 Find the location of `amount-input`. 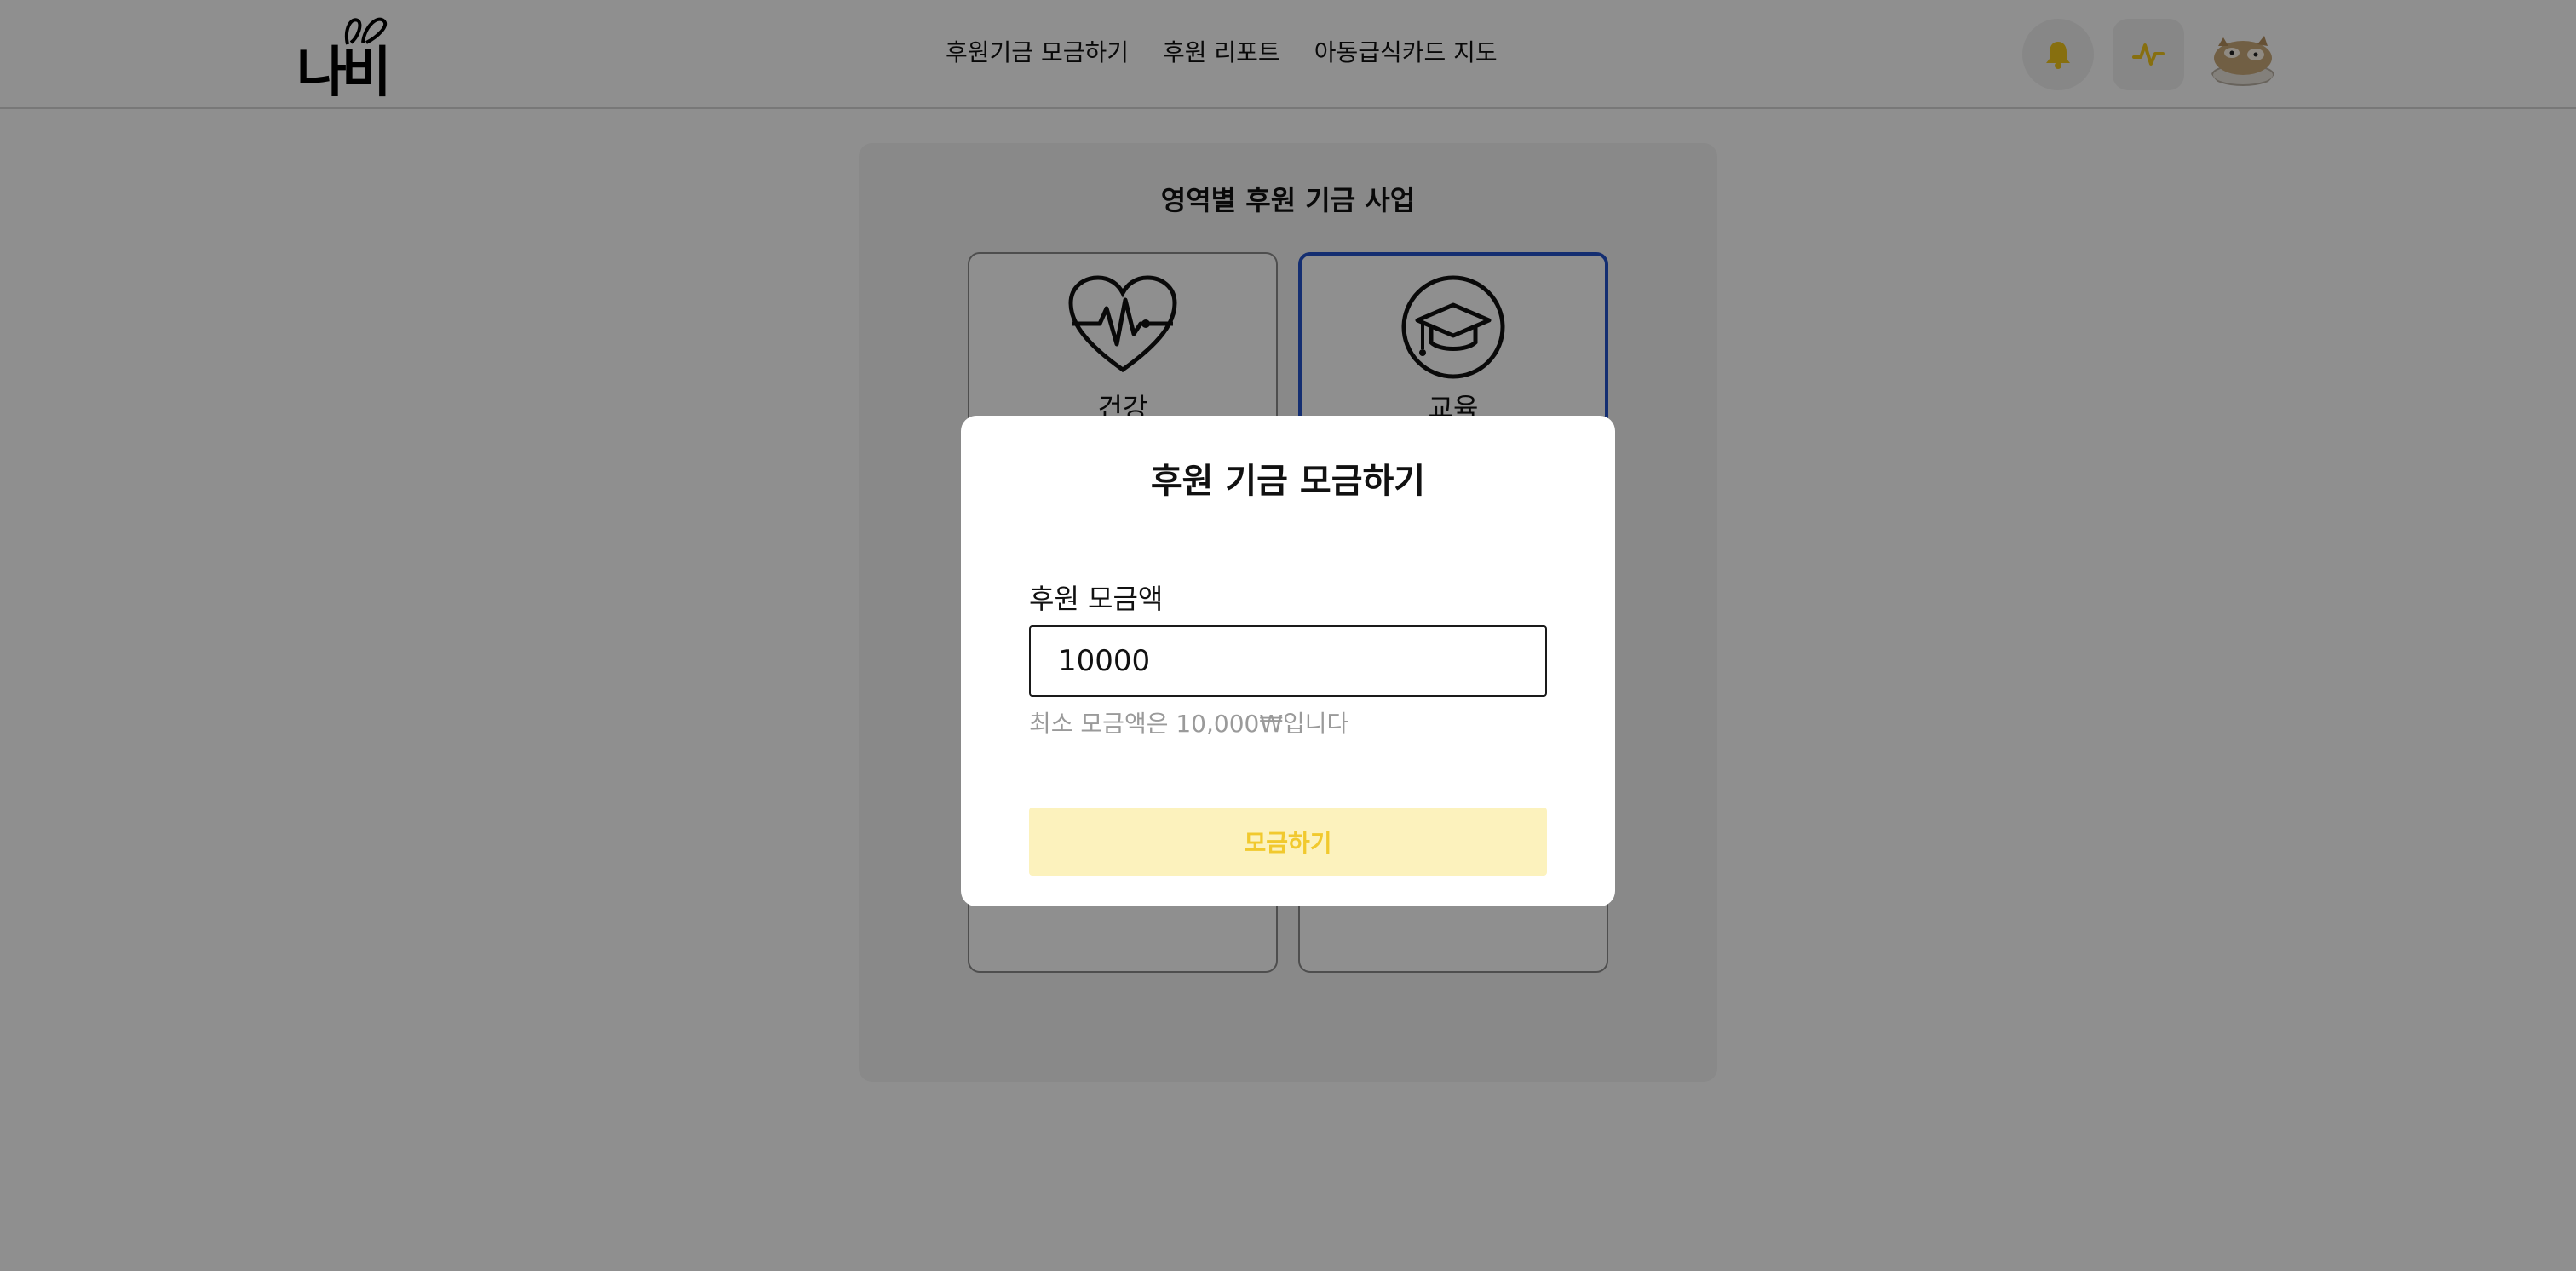

amount-input is located at coordinates (1288, 661).